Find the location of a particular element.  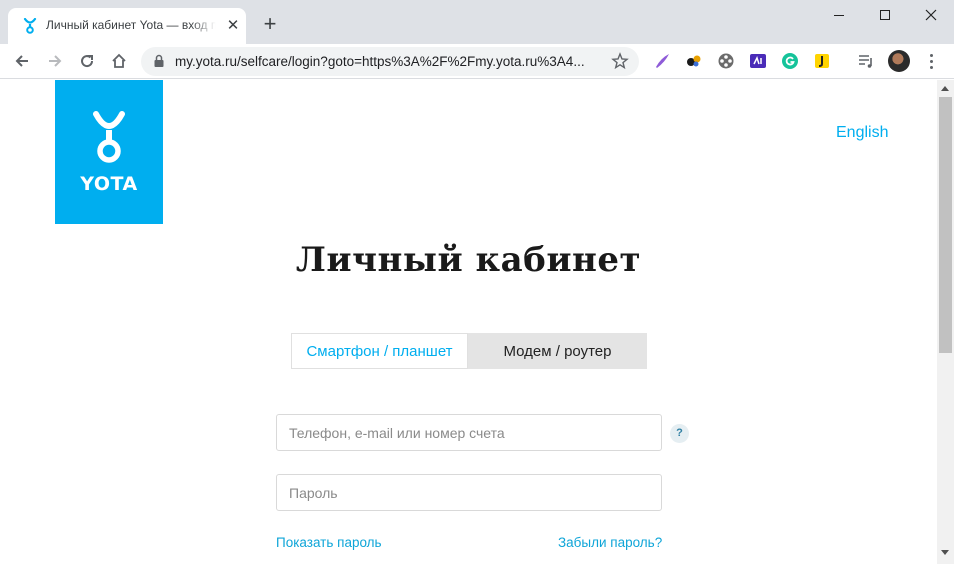

grammarly-extension-icon is located at coordinates (790, 61).